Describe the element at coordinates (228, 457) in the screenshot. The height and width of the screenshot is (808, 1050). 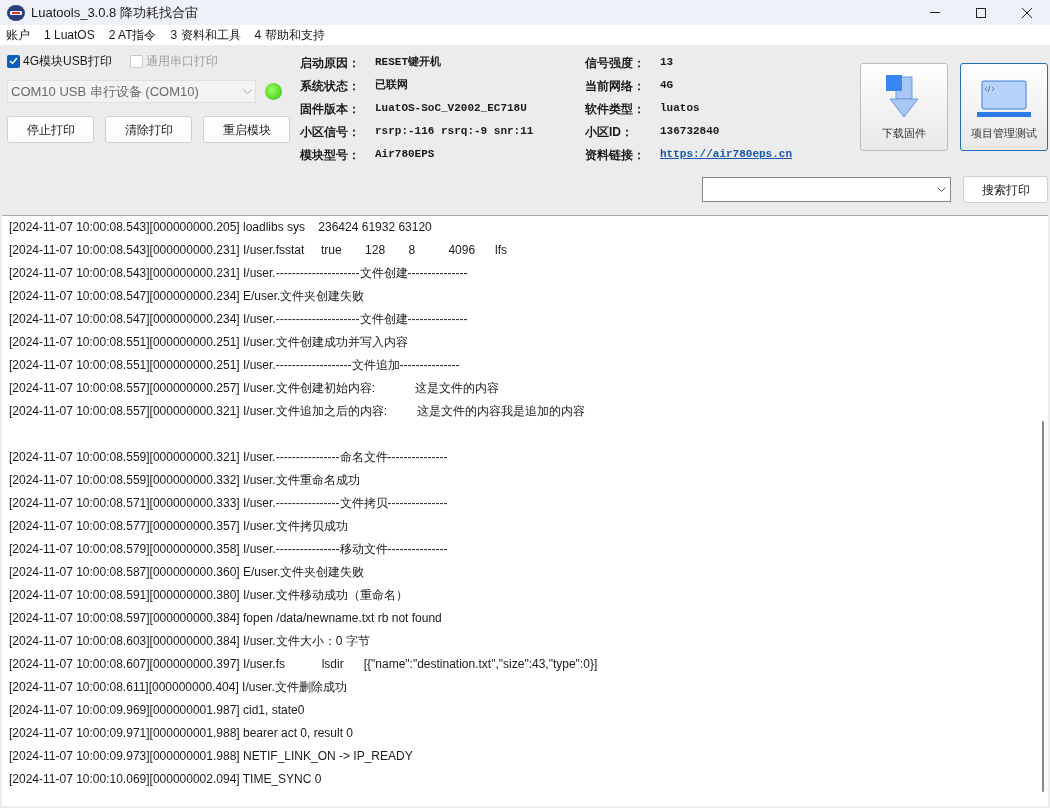
I see `log-line: [2024-11-07 10:00:08.559][000000000.321] I/user.----------------命名文件---------------` at that location.